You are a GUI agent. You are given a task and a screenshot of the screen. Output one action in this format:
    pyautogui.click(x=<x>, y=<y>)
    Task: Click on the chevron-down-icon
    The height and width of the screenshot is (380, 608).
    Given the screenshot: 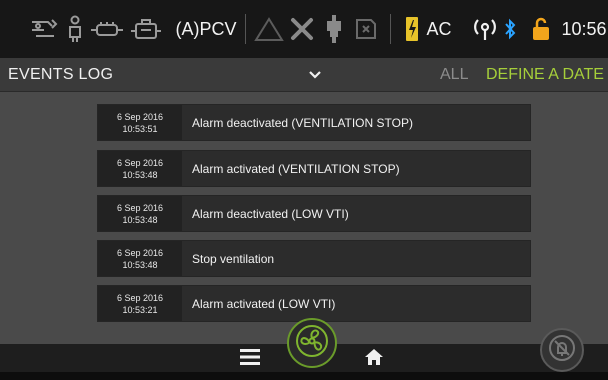 What is the action you would take?
    pyautogui.click(x=315, y=75)
    